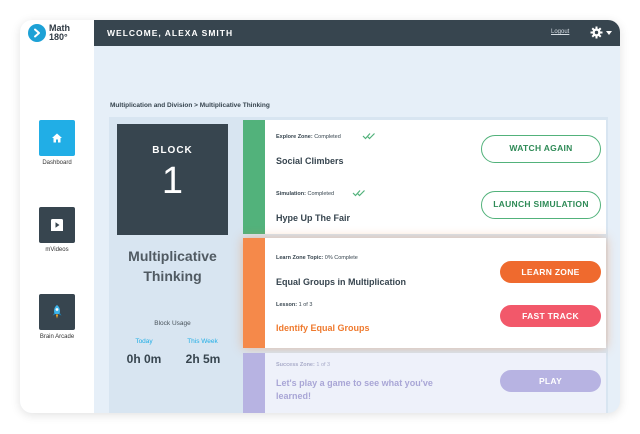  I want to click on simulation-status: Simulation: Completed, so click(305, 194).